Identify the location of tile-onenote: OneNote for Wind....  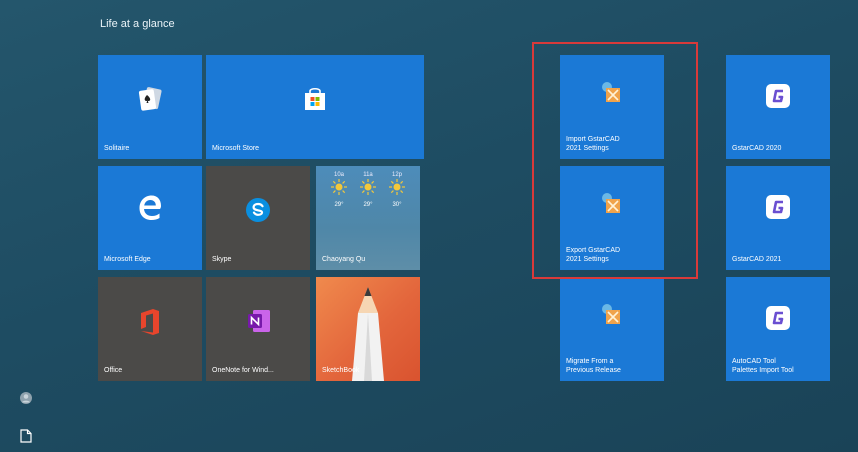
(258, 329).